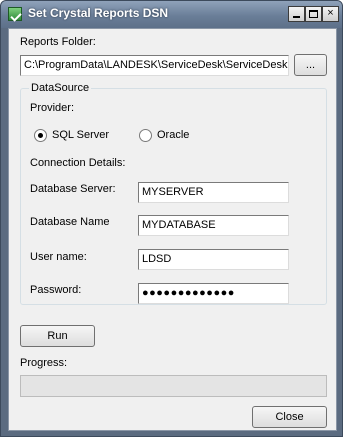 The height and width of the screenshot is (437, 343). What do you see at coordinates (81, 135) in the screenshot?
I see `radio-label-sql-server: SQL Server` at bounding box center [81, 135].